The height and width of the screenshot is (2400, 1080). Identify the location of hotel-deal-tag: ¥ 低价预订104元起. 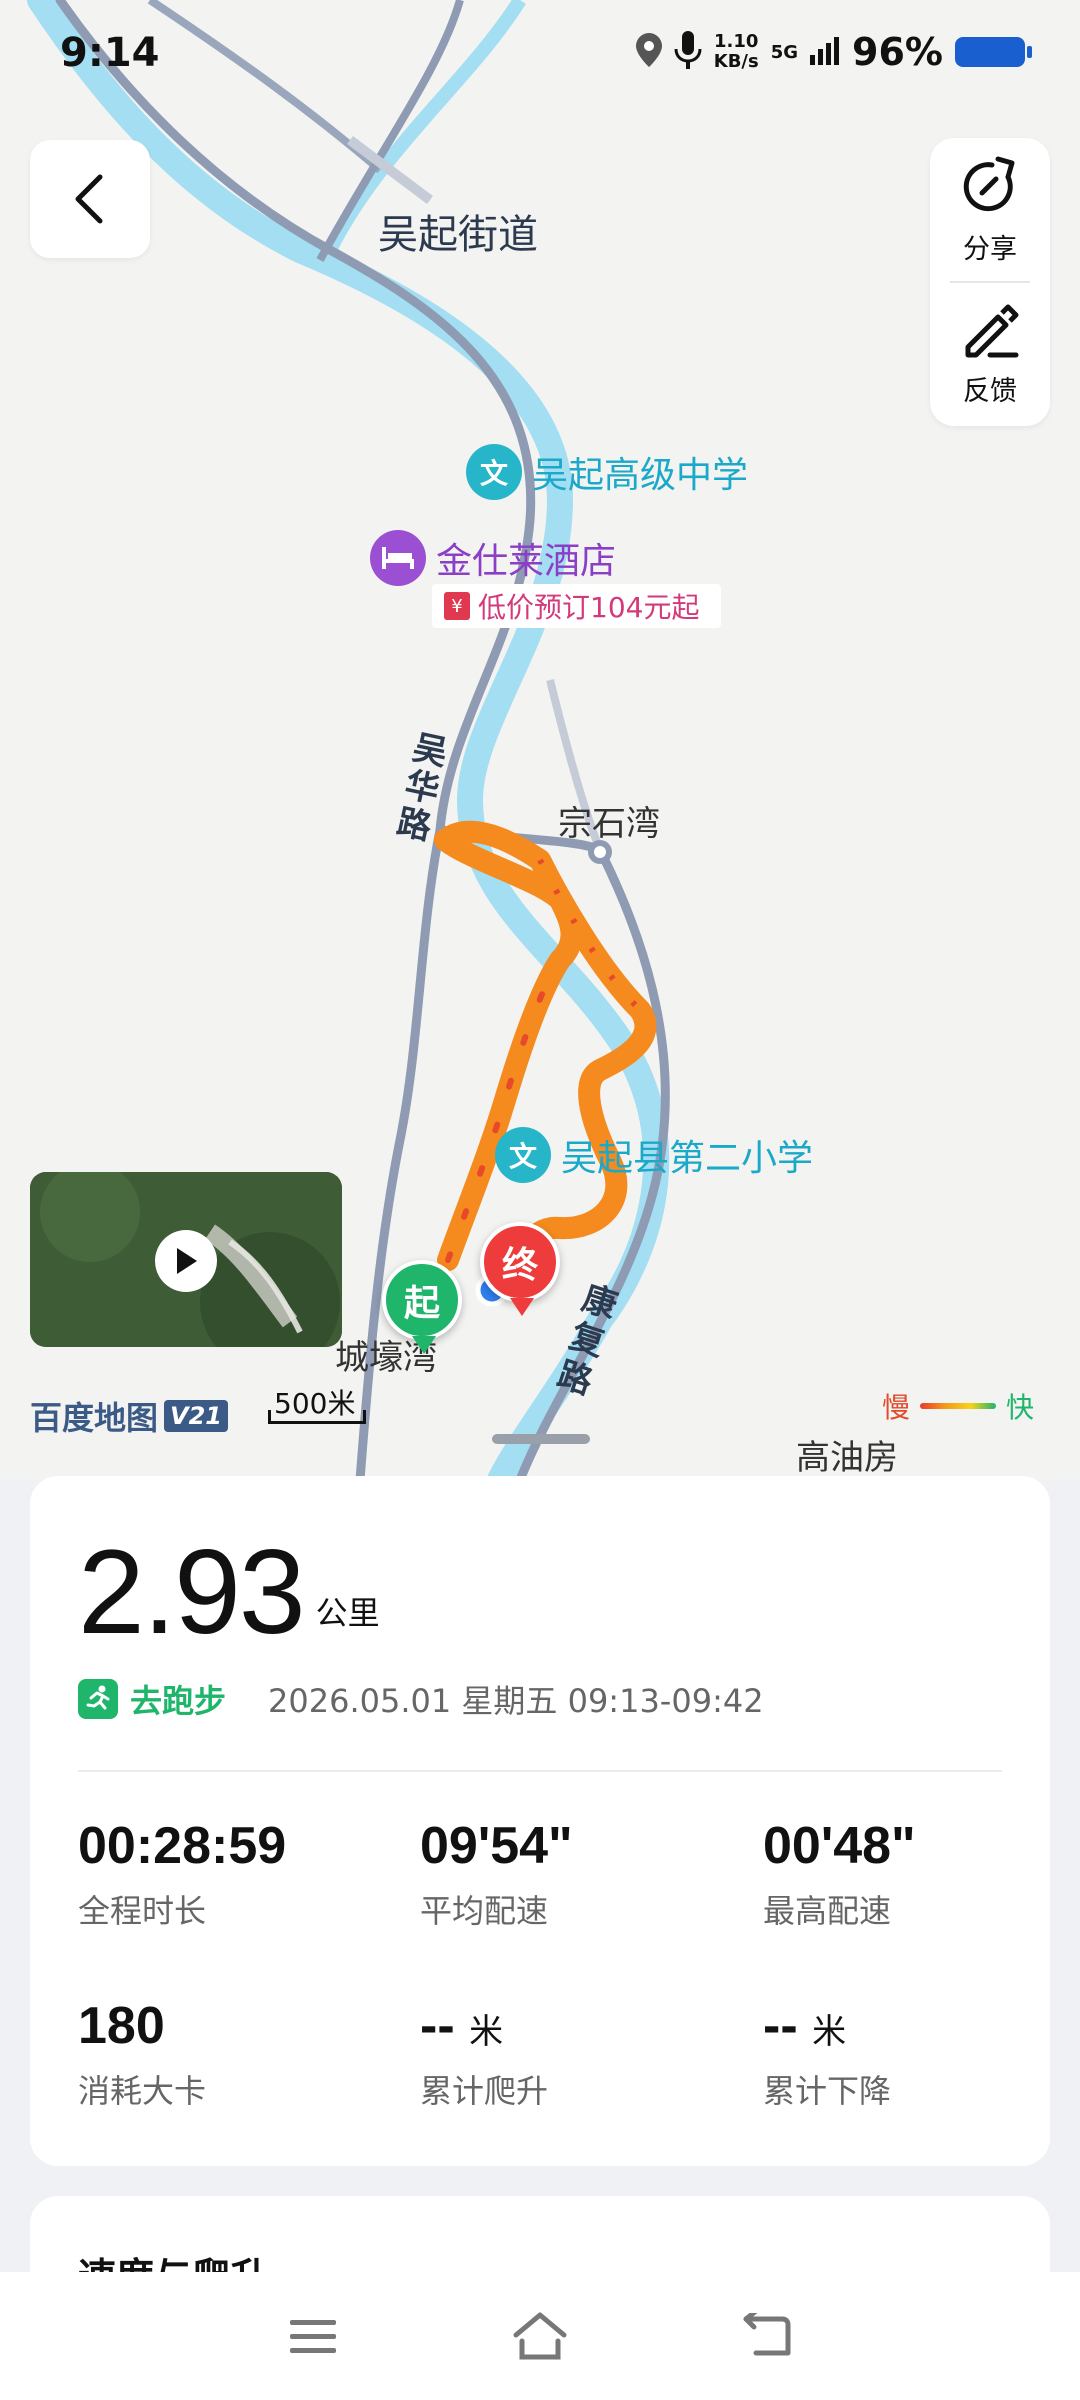
(577, 606).